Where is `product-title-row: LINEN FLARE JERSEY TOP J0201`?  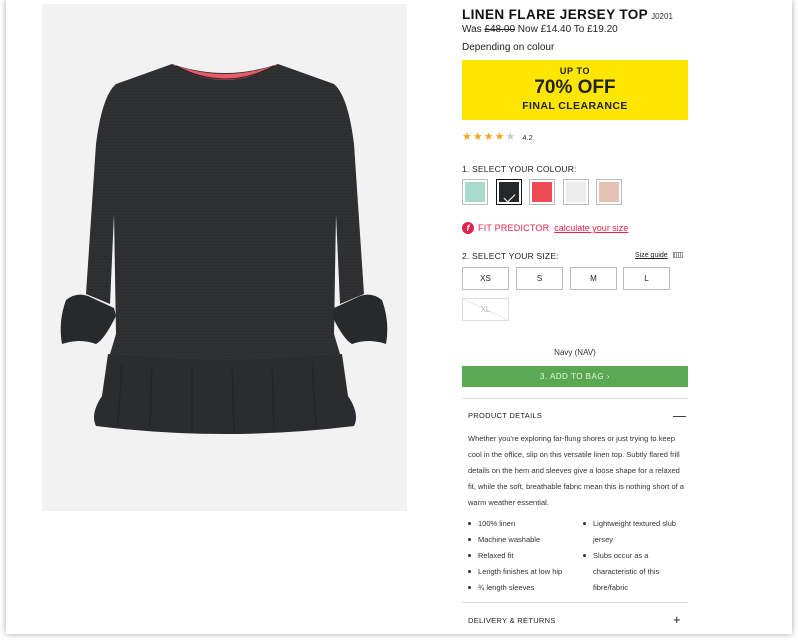
product-title-row: LINEN FLARE JERSEY TOP J0201 is located at coordinates (567, 15).